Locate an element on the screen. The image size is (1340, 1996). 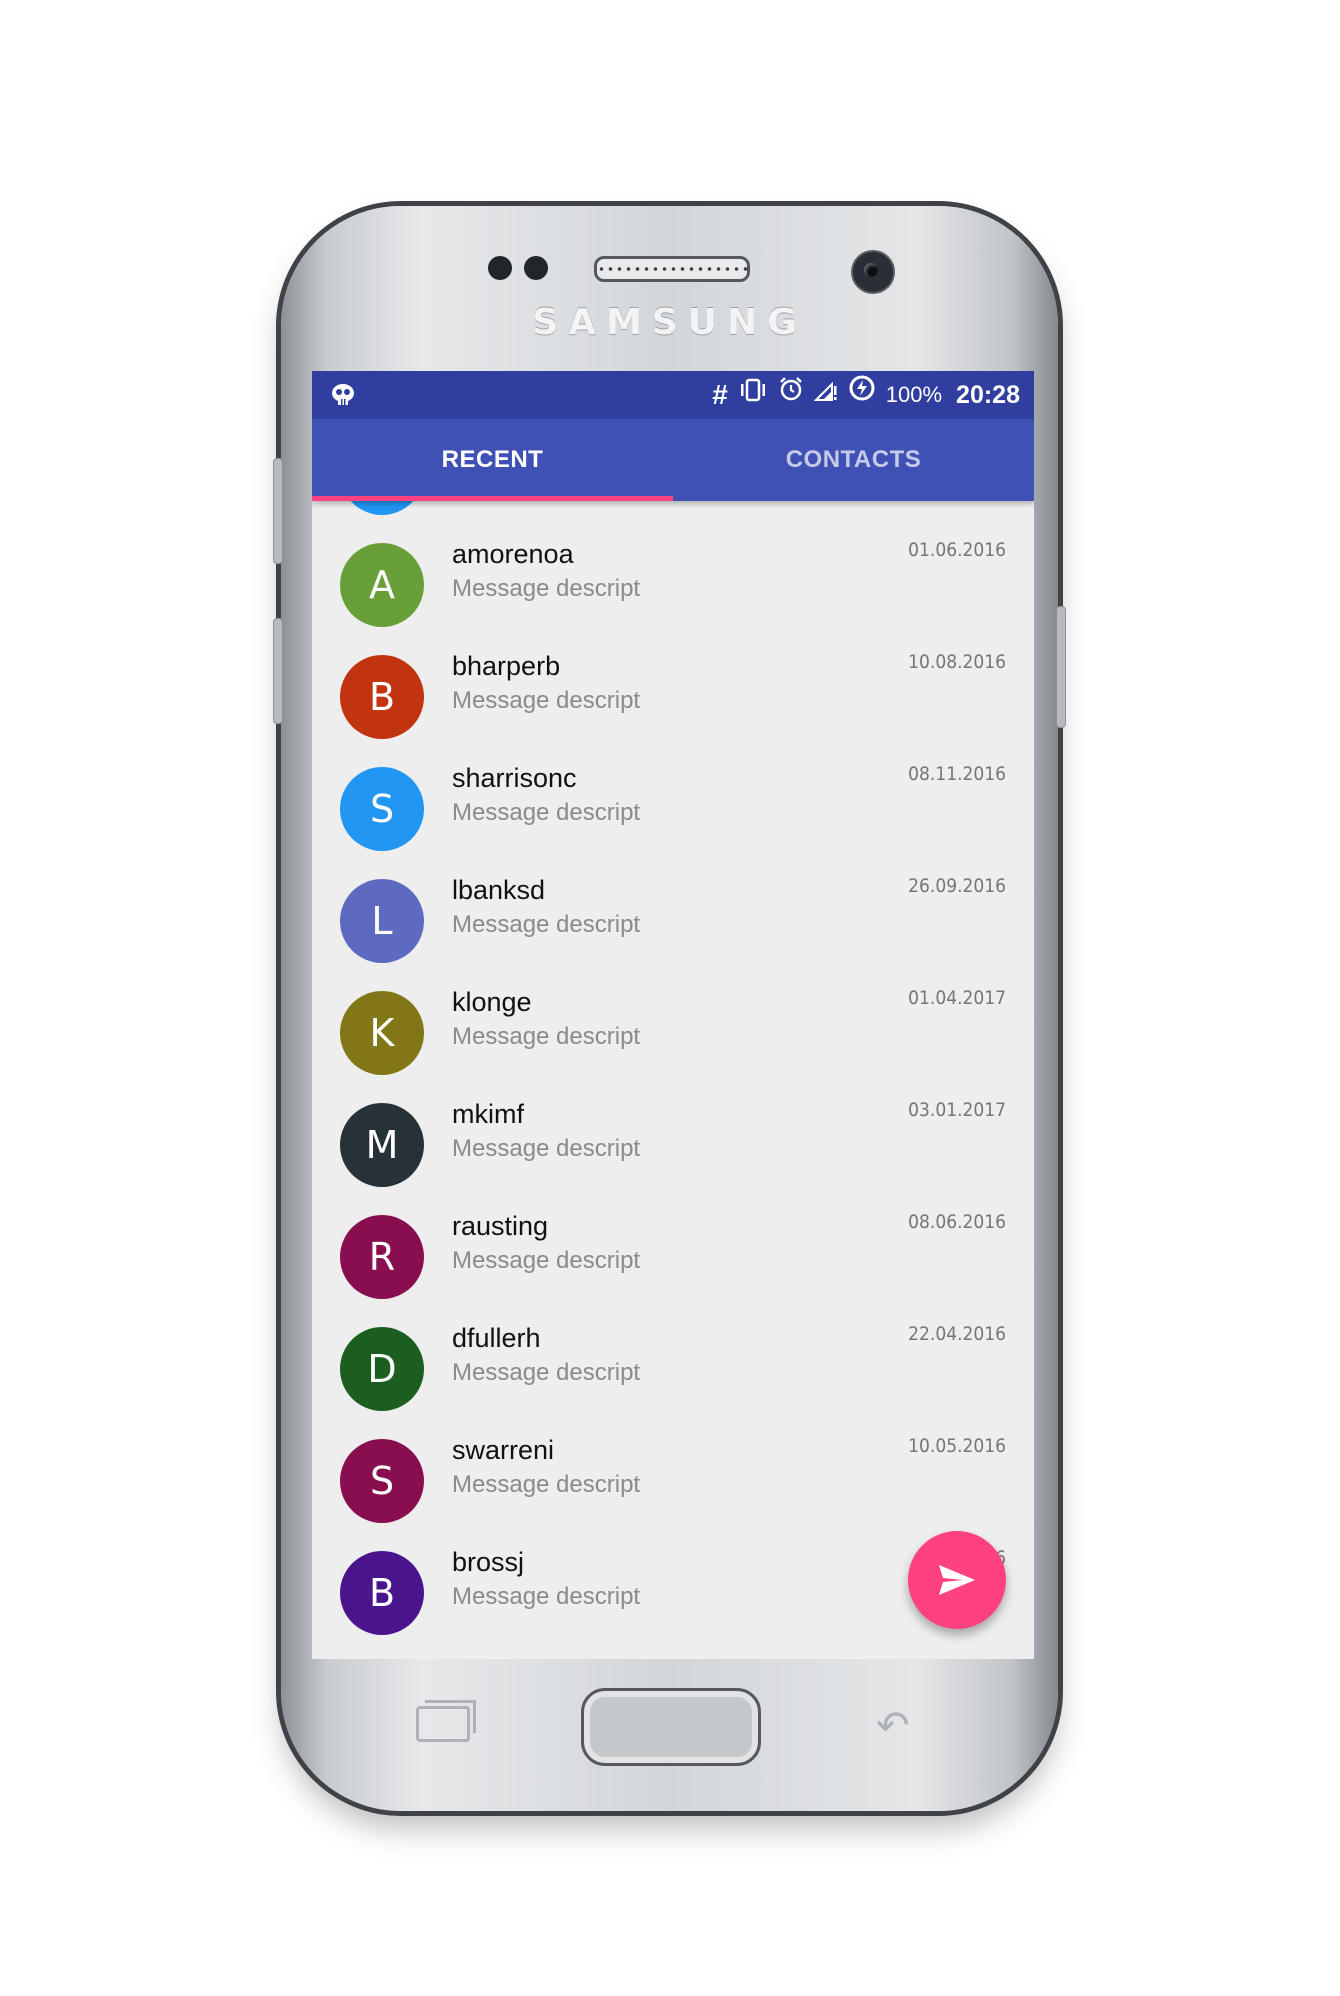
message-date: 03.01.2017 is located at coordinates (957, 1110).